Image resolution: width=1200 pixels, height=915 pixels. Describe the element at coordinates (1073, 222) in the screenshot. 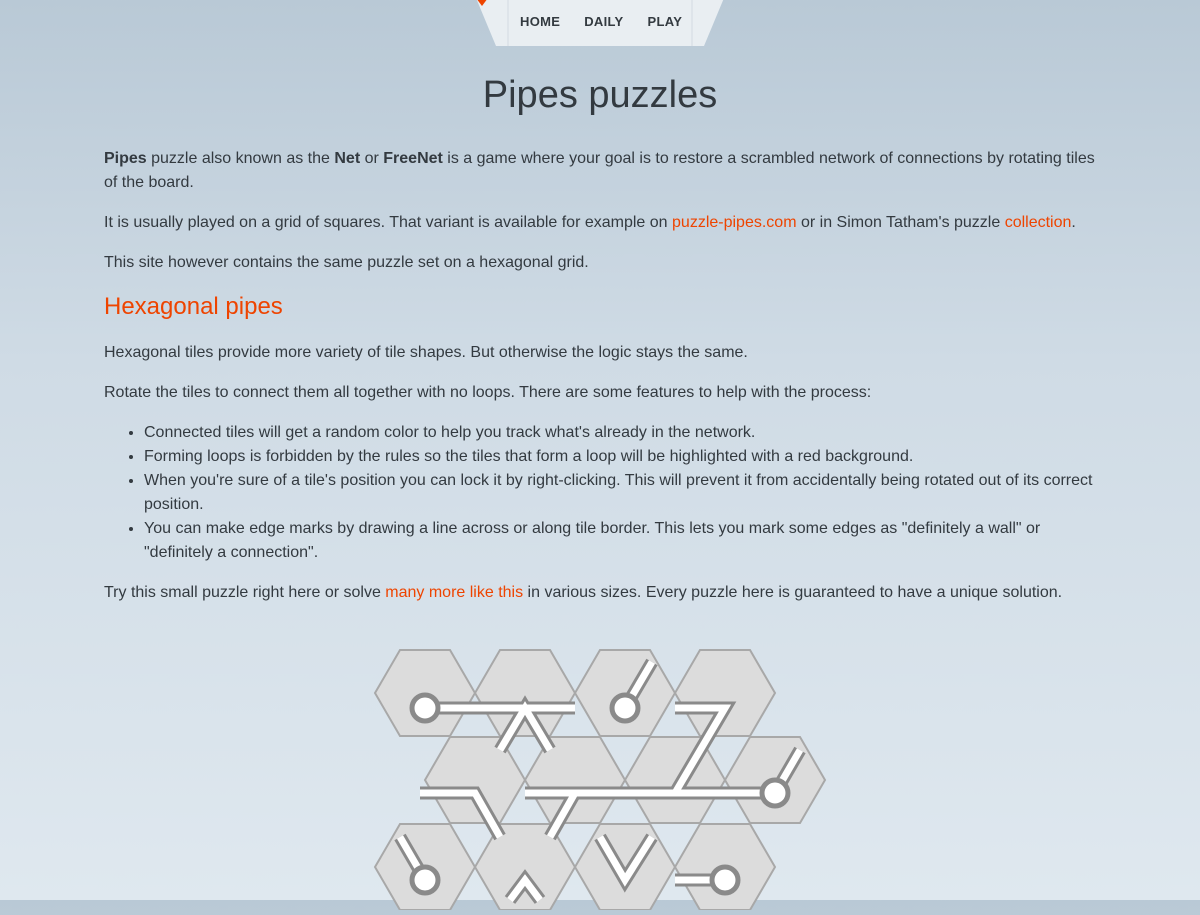

I see `variant-text-3: .` at that location.